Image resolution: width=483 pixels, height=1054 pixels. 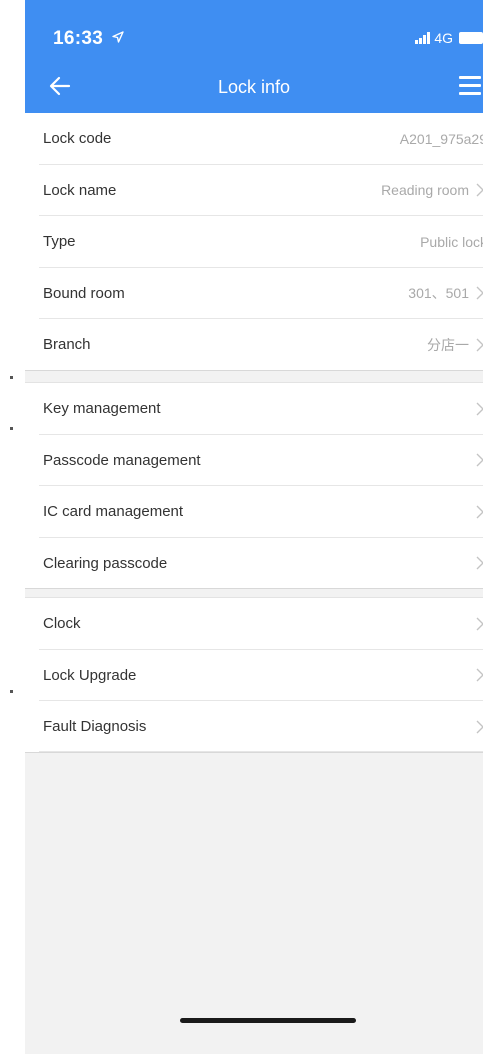 What do you see at coordinates (470, 77) in the screenshot?
I see `hamburger-menu-icon` at bounding box center [470, 77].